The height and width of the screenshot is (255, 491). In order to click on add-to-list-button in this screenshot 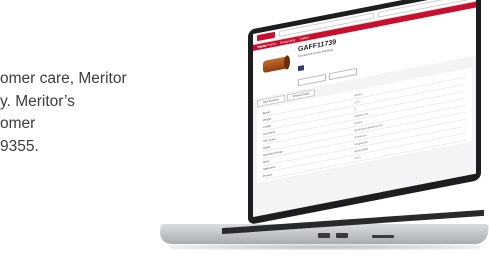, I will do `click(312, 80)`.